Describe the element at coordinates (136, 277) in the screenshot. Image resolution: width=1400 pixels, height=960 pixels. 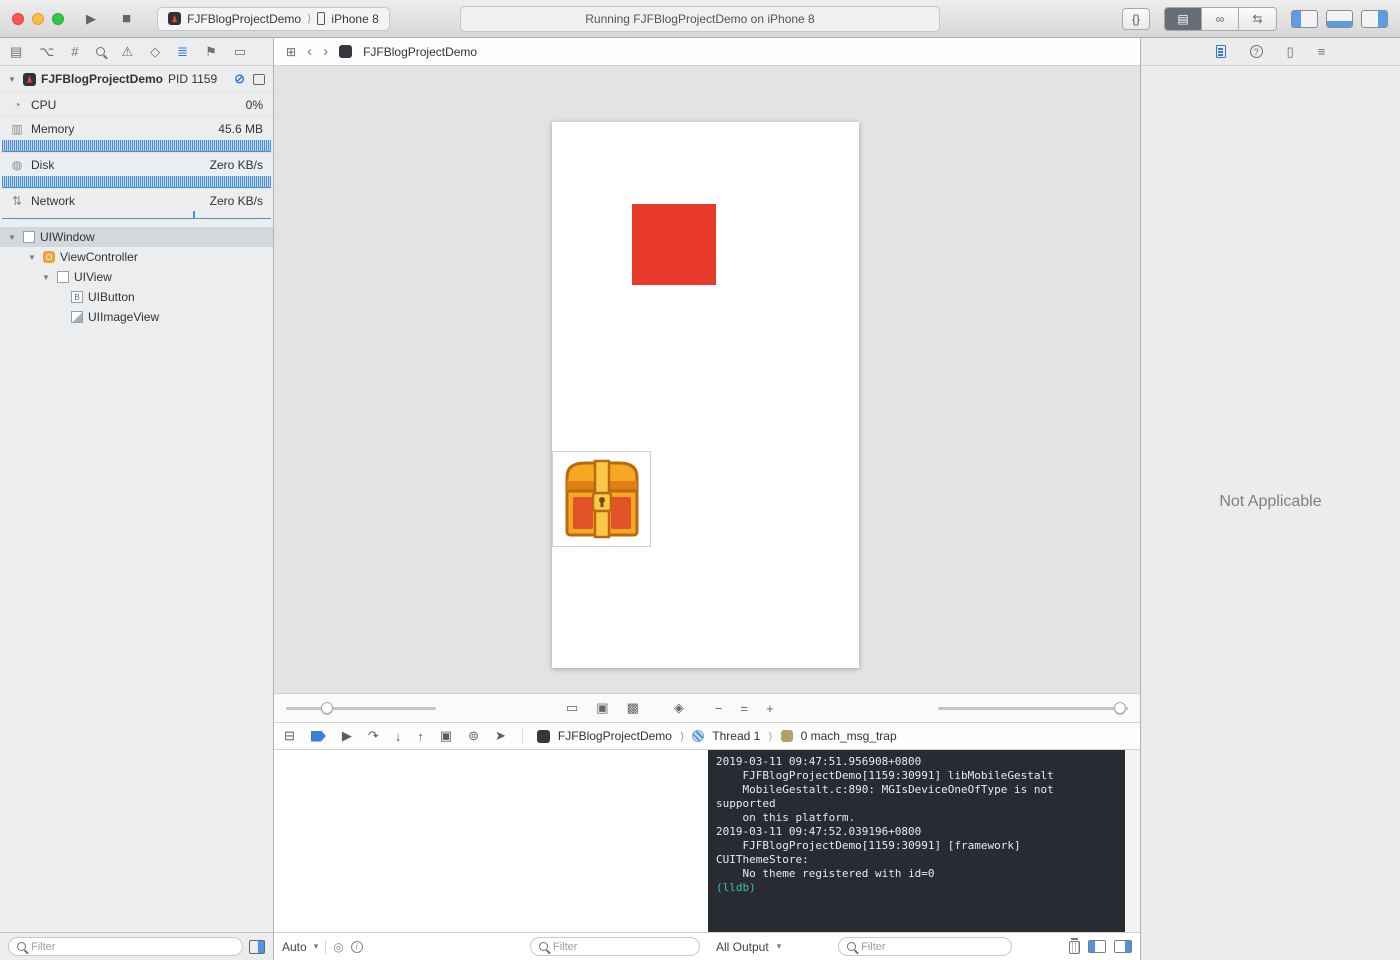
I see `tree-item-uiview: ▼ UIView` at that location.